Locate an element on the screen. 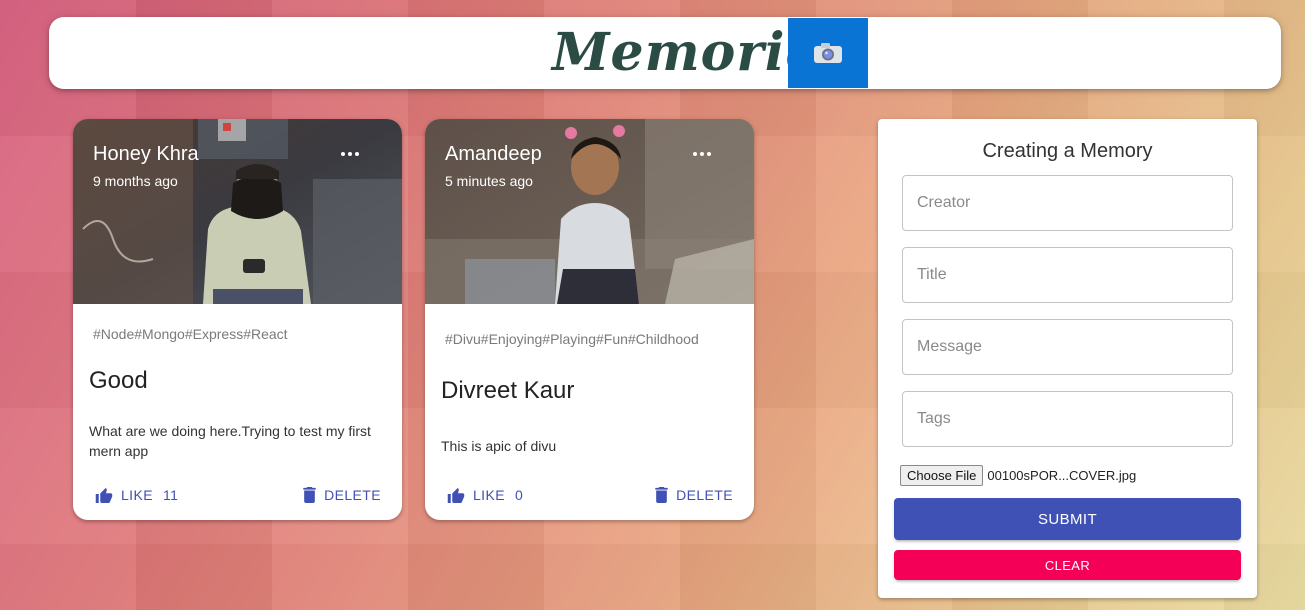 Image resolution: width=1305 pixels, height=610 pixels. like-count: 0 is located at coordinates (519, 495).